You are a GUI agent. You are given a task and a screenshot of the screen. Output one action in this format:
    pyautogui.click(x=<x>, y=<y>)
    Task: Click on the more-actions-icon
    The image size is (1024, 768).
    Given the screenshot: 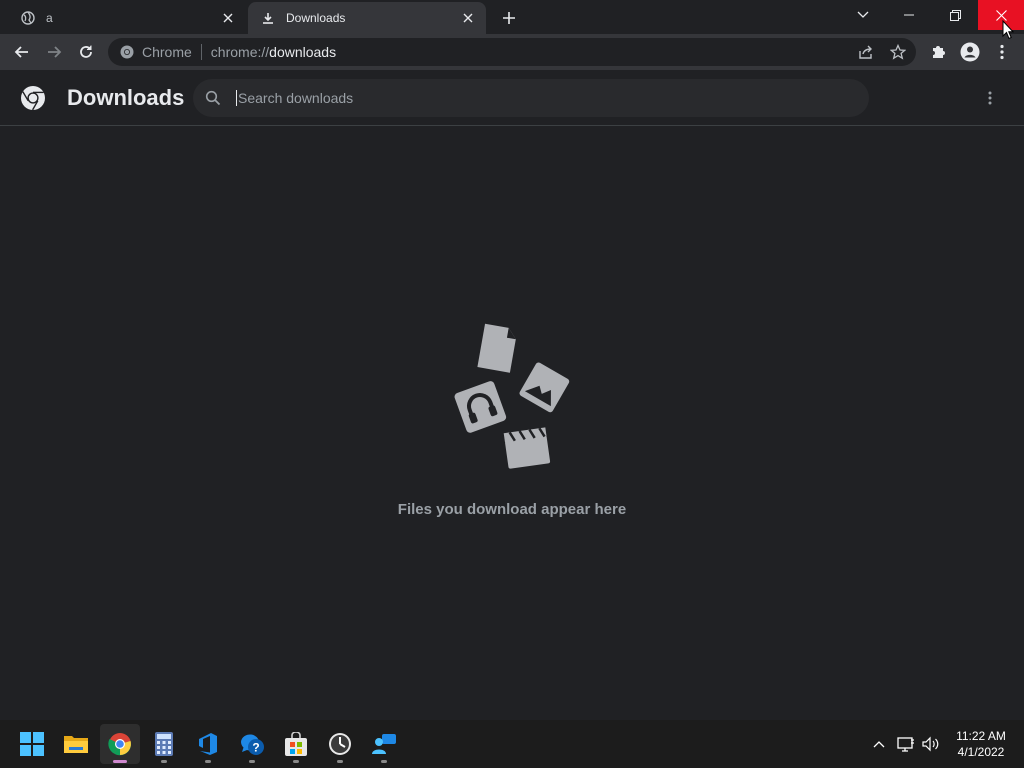 What is the action you would take?
    pyautogui.click(x=990, y=98)
    